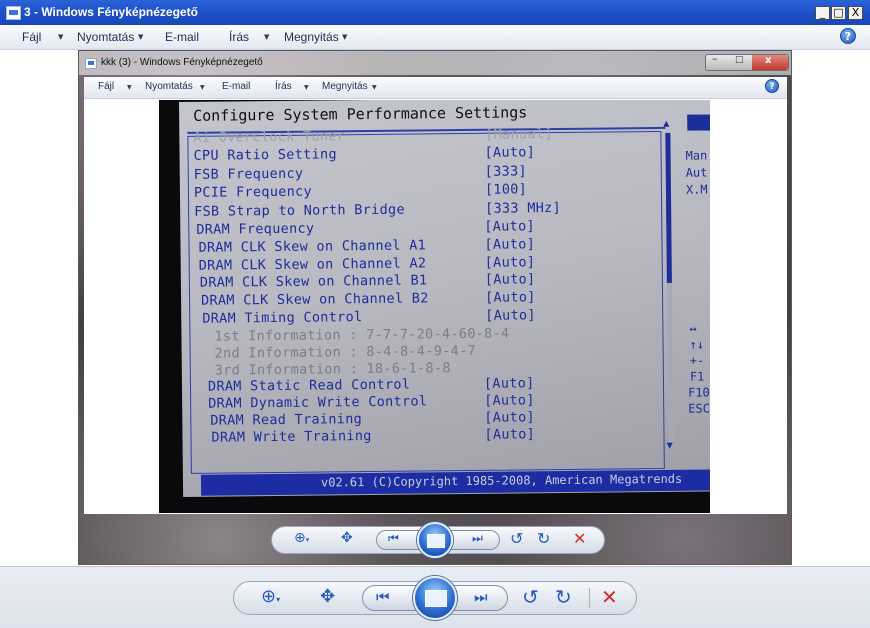  What do you see at coordinates (312, 264) in the screenshot?
I see `bios-setting-label: DRAM CLK Skew on Channel A2` at bounding box center [312, 264].